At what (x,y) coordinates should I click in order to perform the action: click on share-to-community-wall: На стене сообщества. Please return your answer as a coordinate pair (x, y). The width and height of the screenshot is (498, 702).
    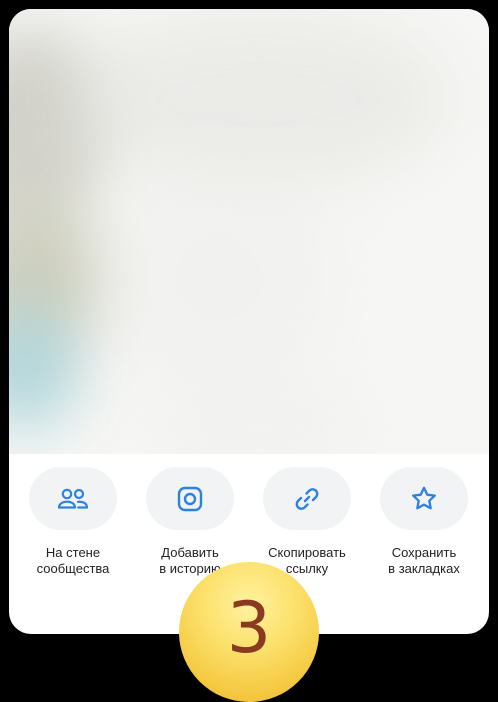
    Looking at the image, I should click on (73, 522).